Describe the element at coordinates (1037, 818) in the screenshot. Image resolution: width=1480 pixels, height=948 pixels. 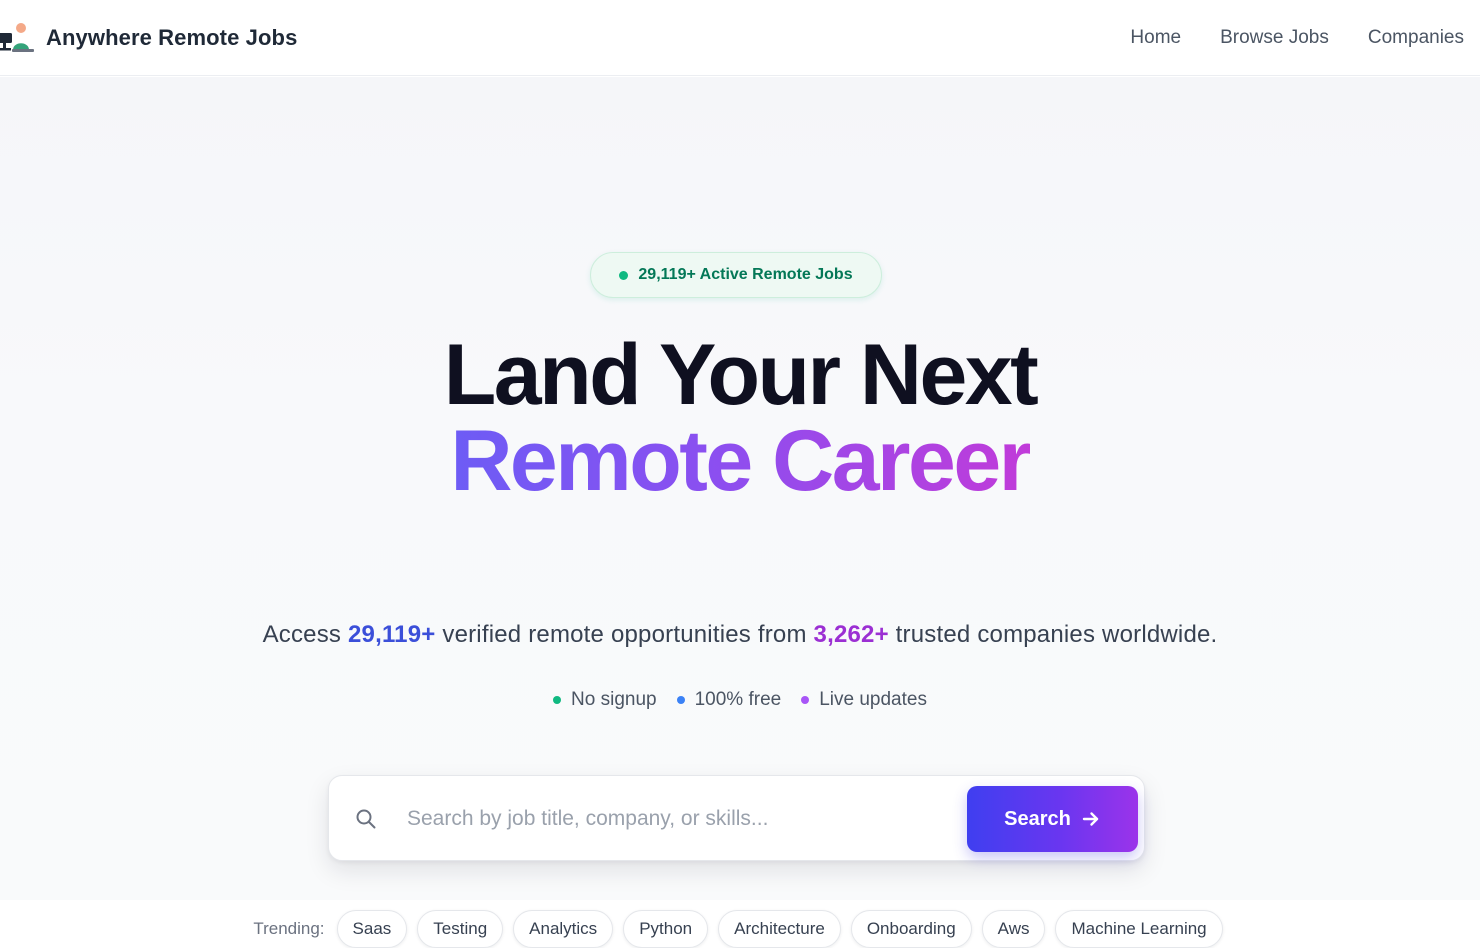
I see `search-button-label: Search` at that location.